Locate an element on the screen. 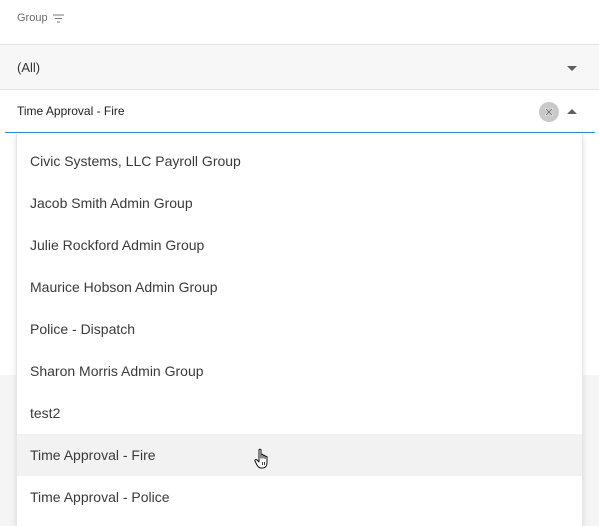 Image resolution: width=599 pixels, height=526 pixels. chevron-up-icon is located at coordinates (572, 111).